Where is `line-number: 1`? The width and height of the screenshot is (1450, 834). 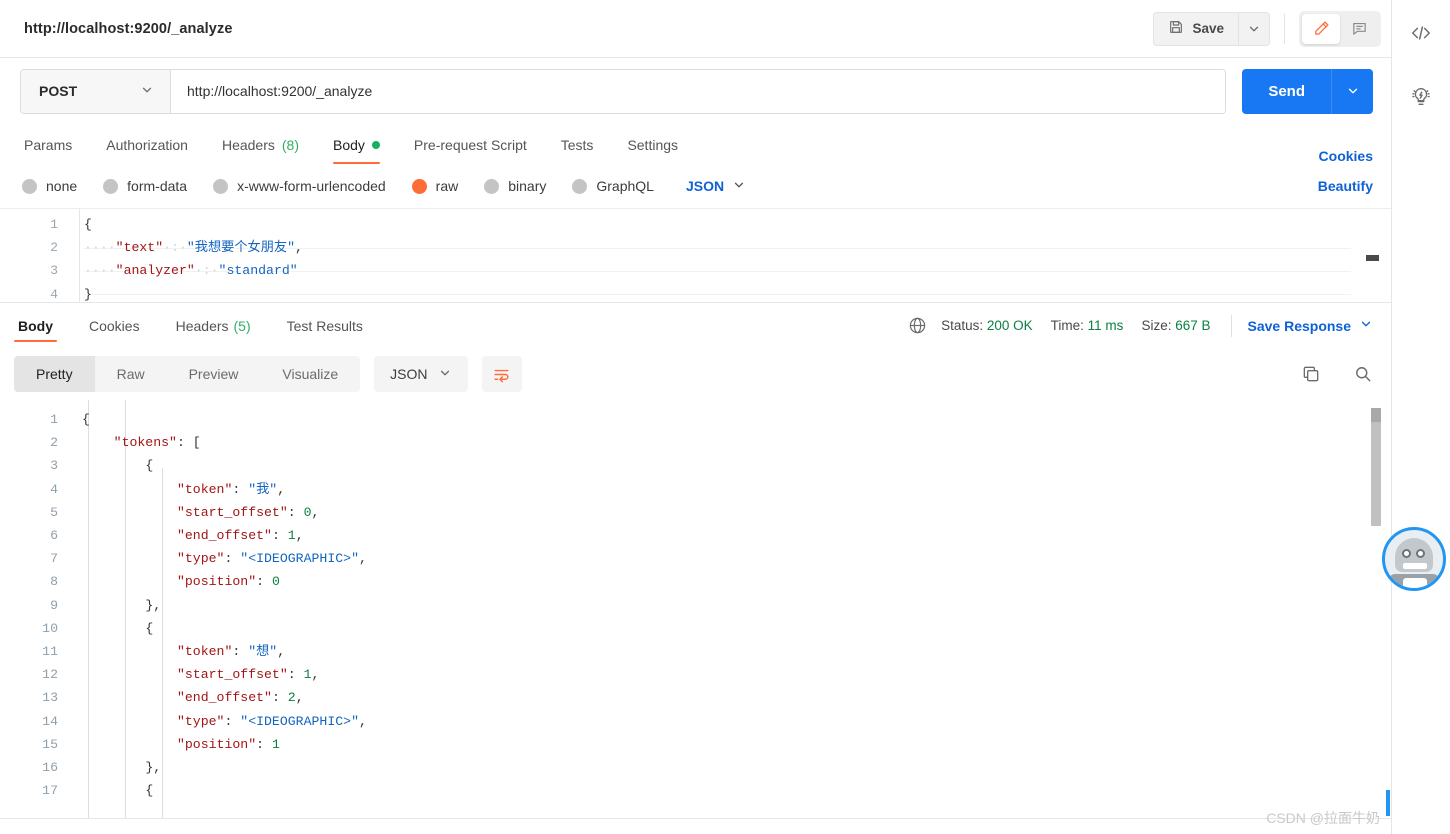
line-number: 1 is located at coordinates (54, 419).